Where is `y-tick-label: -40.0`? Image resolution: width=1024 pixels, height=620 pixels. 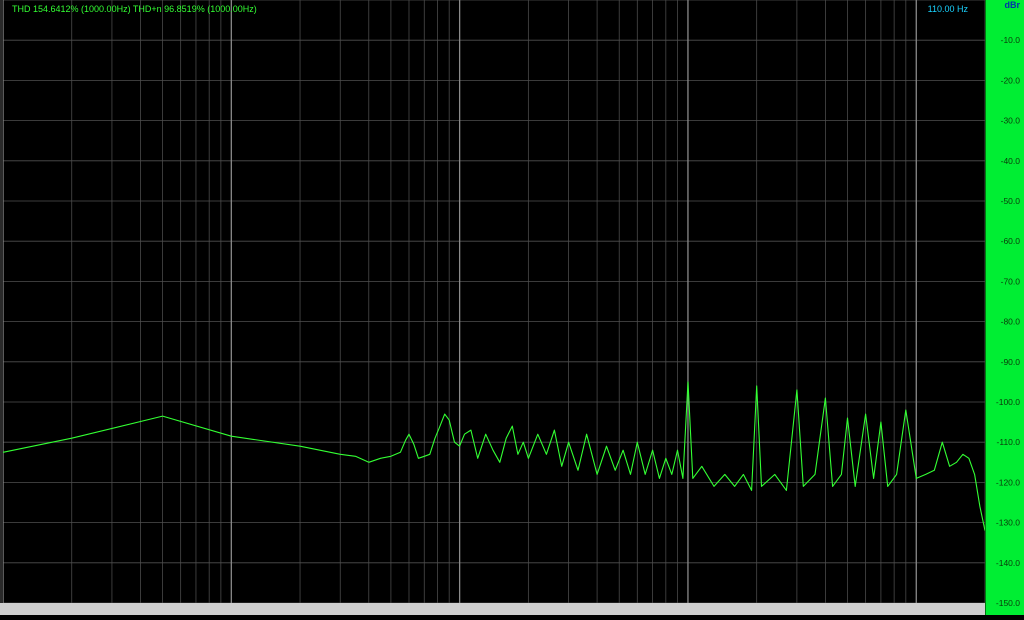 y-tick-label: -40.0 is located at coordinates (1011, 161).